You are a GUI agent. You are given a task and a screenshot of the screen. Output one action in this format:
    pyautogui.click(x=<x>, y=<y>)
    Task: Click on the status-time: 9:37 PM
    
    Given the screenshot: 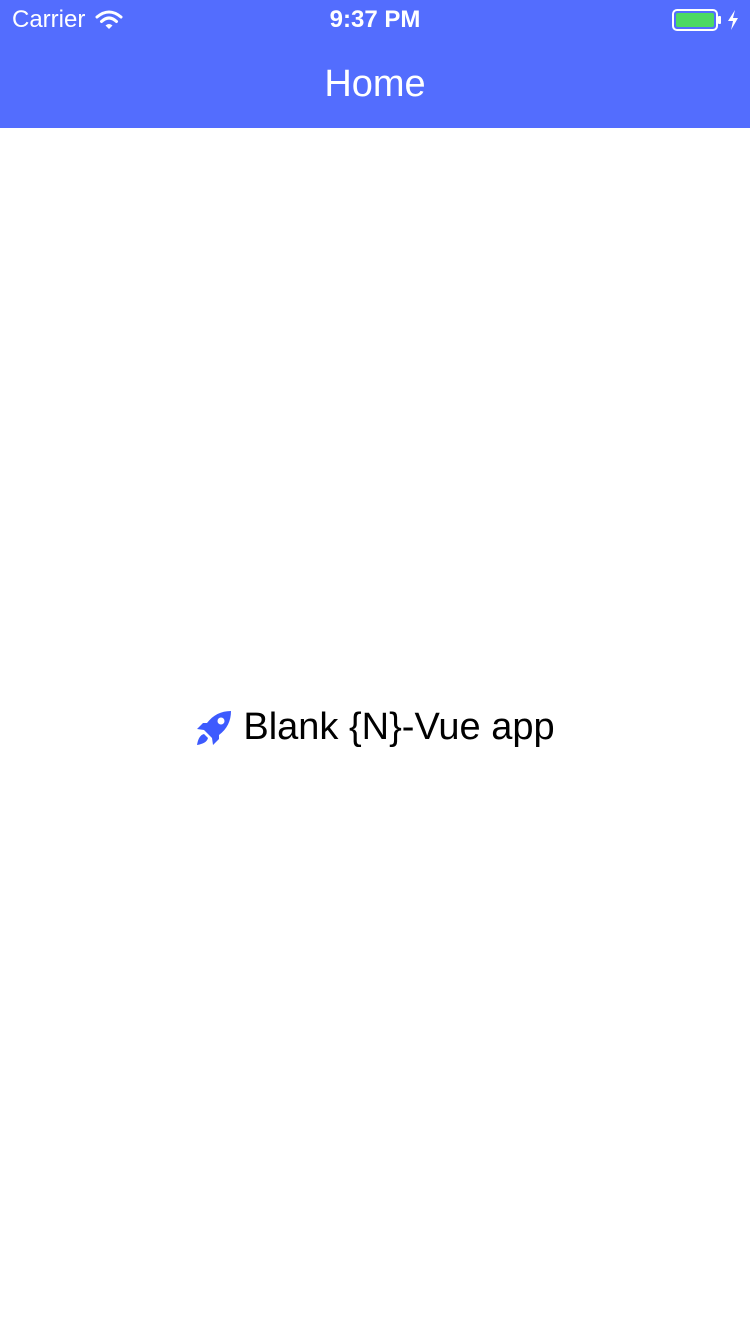 What is the action you would take?
    pyautogui.click(x=375, y=19)
    